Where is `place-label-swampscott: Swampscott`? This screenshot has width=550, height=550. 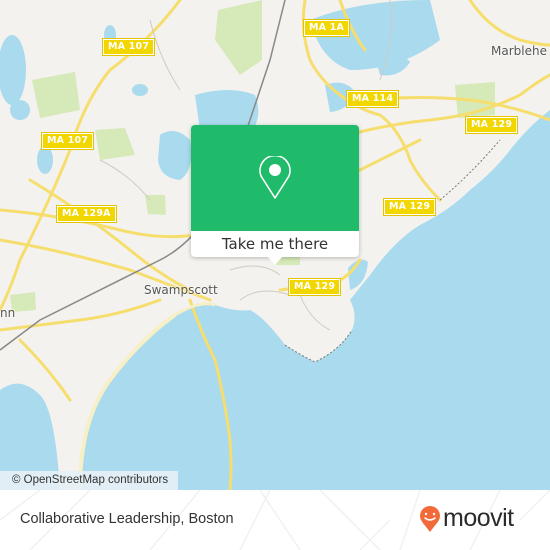 place-label-swampscott: Swampscott is located at coordinates (181, 290).